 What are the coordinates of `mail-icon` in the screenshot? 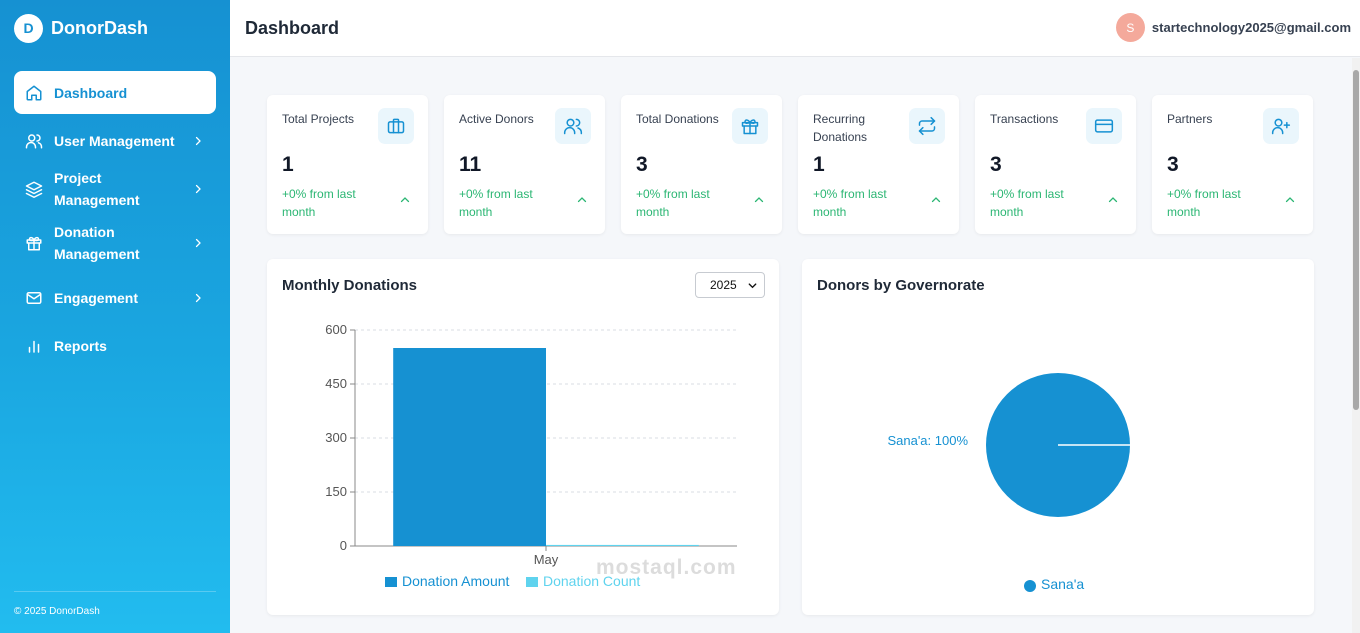 It's located at (34, 298).